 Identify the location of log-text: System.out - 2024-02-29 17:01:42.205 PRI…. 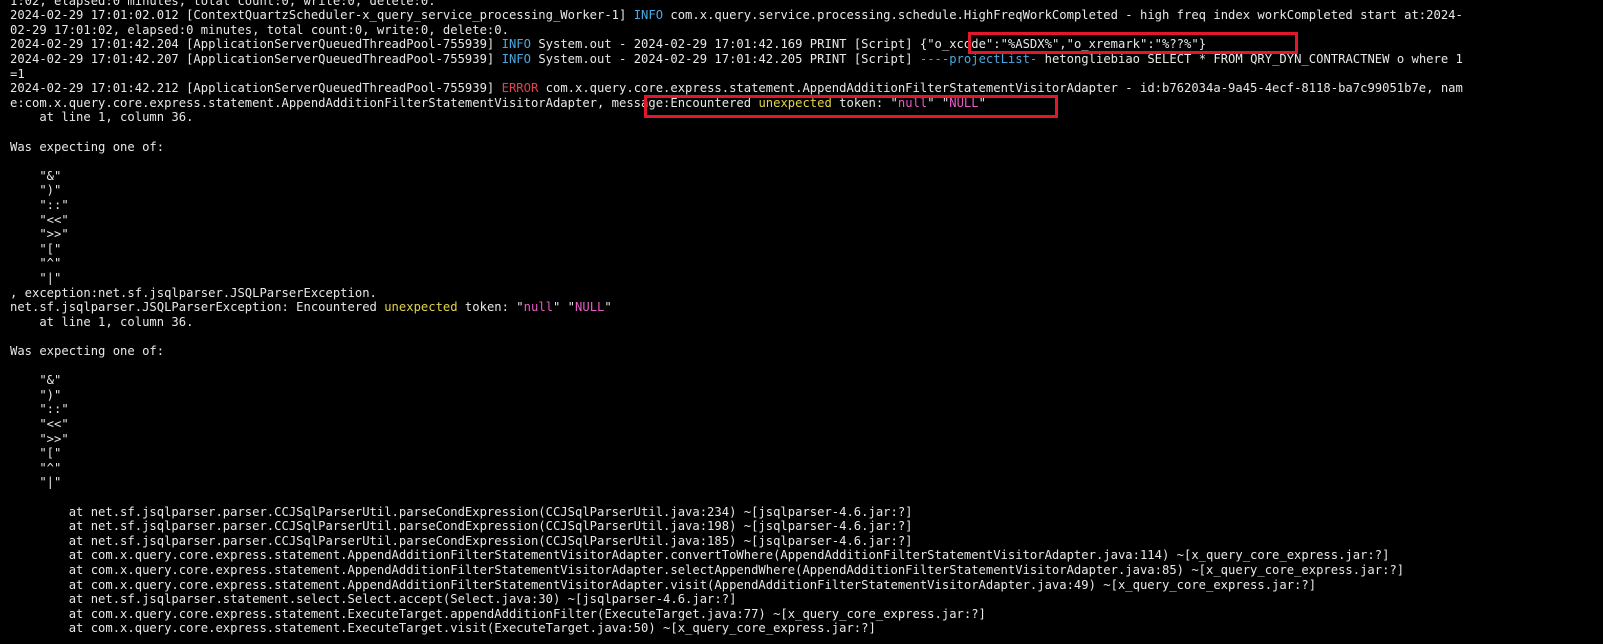
(725, 58).